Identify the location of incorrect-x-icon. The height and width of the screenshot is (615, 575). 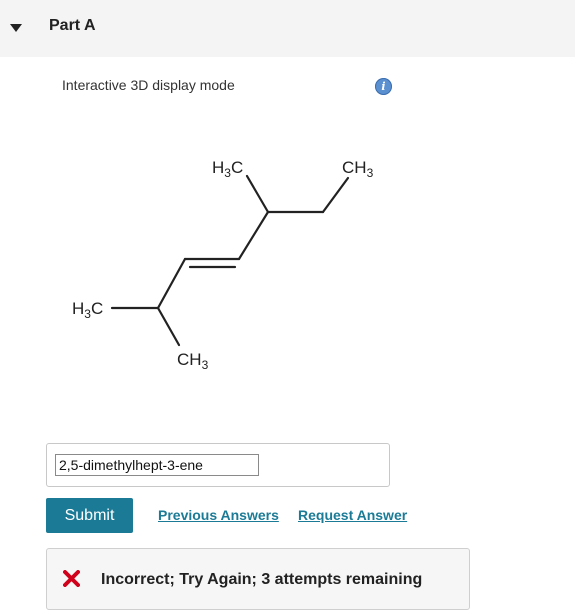
(71, 578).